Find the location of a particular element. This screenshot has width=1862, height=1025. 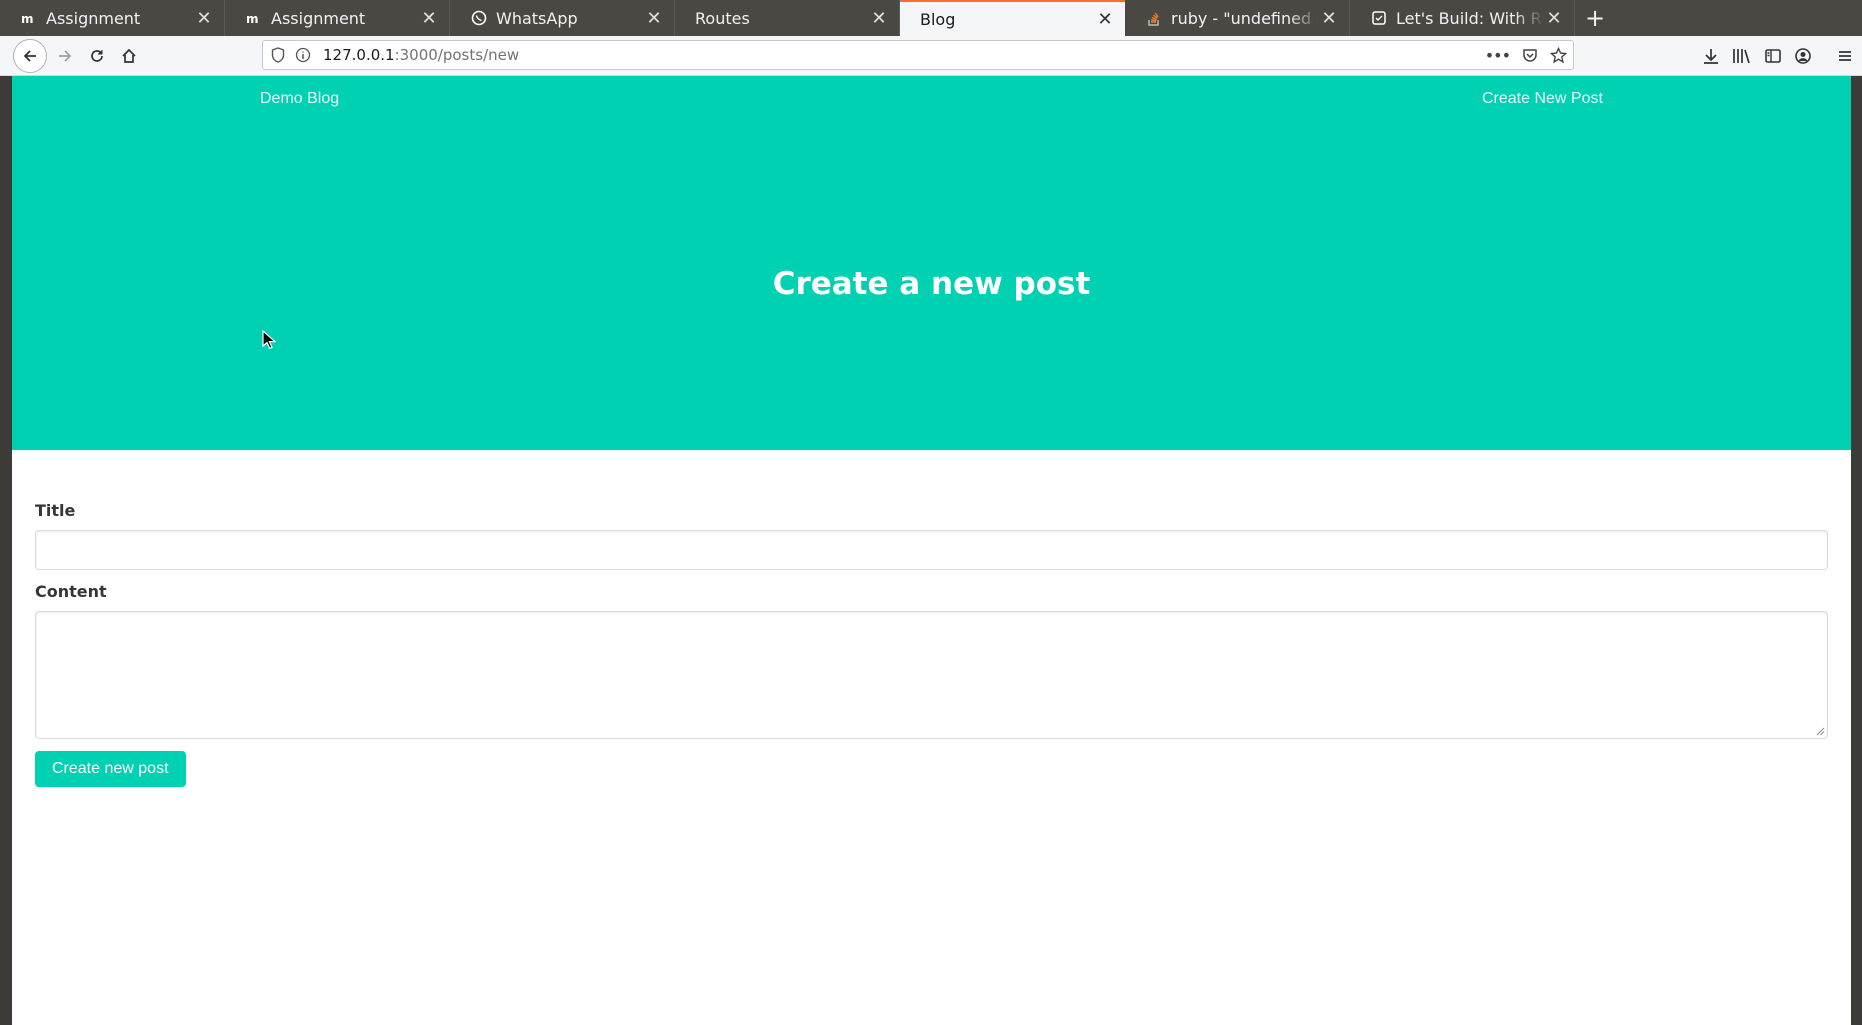

reload-button is located at coordinates (97, 56).